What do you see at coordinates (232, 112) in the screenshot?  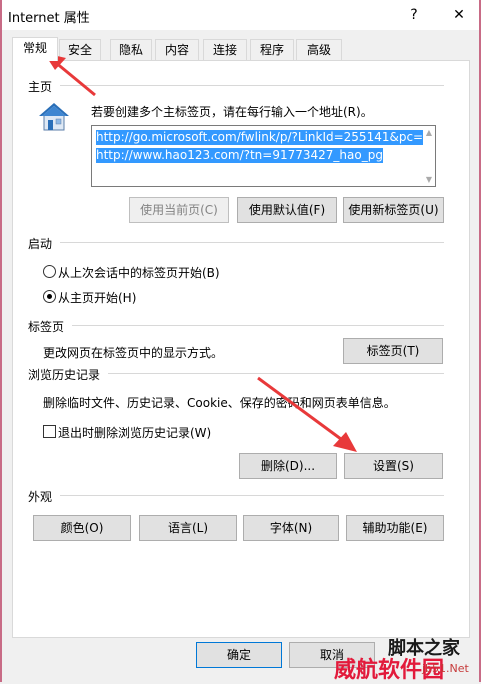 I see `home-instruction: 若要创建多个主标签页，请在每行输入一个地址(R)。` at bounding box center [232, 112].